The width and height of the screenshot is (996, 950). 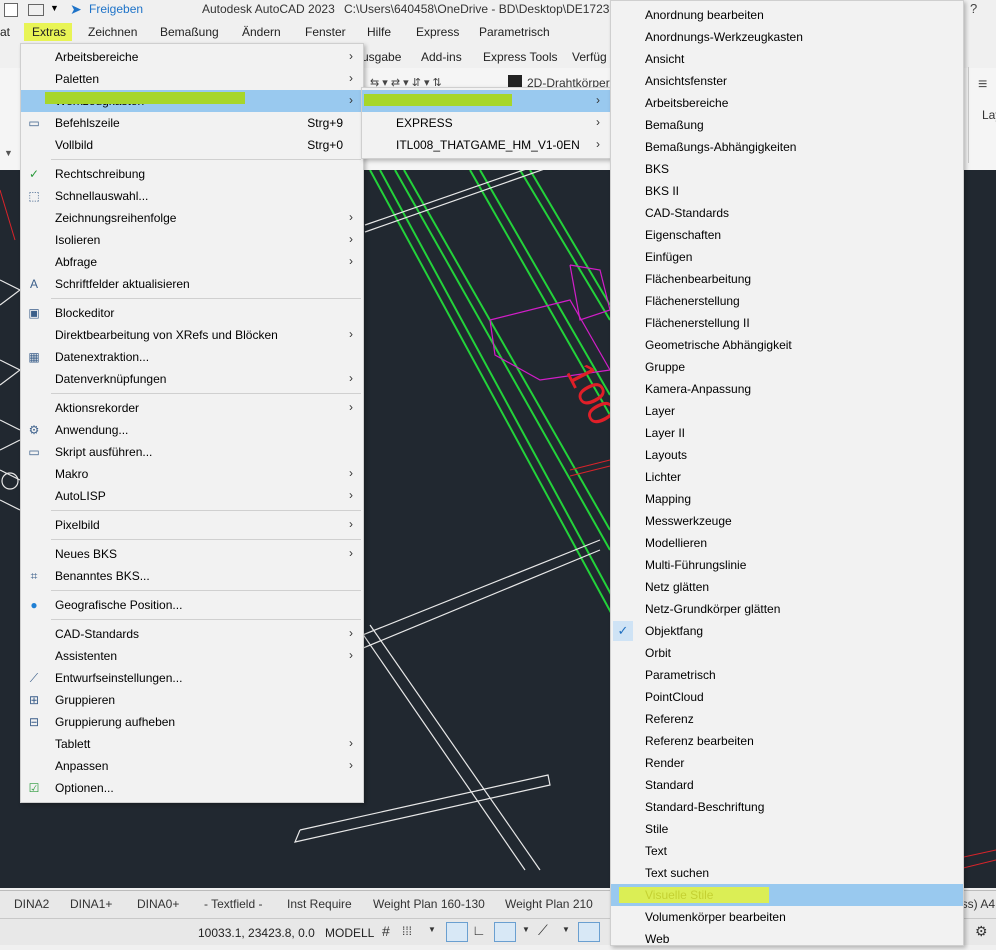 I want to click on toolbar-item-messwerkzeuge: Messwerkzeuge, so click(x=787, y=521).